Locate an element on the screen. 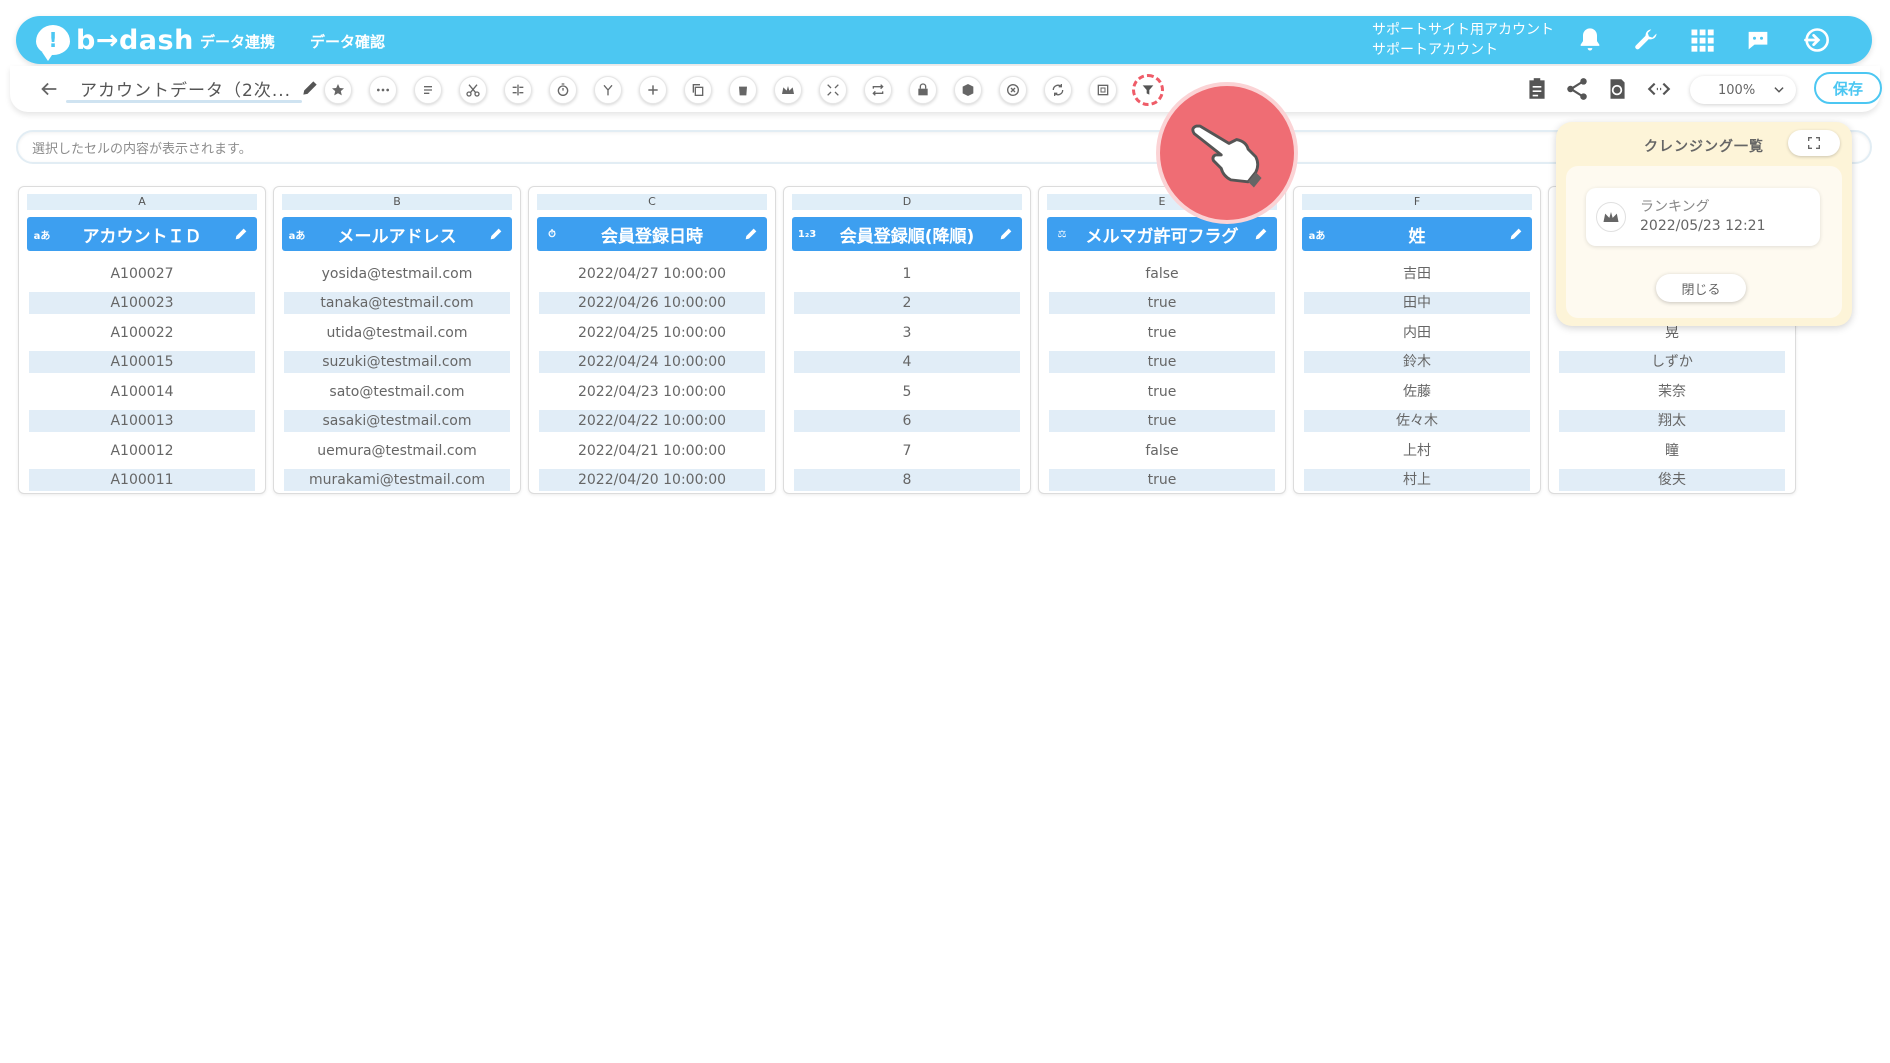  expand-button is located at coordinates (1814, 143).